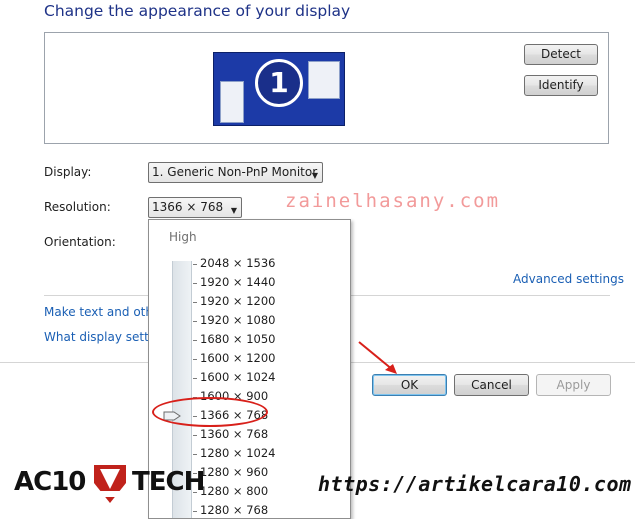 This screenshot has height=519, width=635. Describe the element at coordinates (237, 358) in the screenshot. I see `resolution-option: 1600 × 1200` at that location.